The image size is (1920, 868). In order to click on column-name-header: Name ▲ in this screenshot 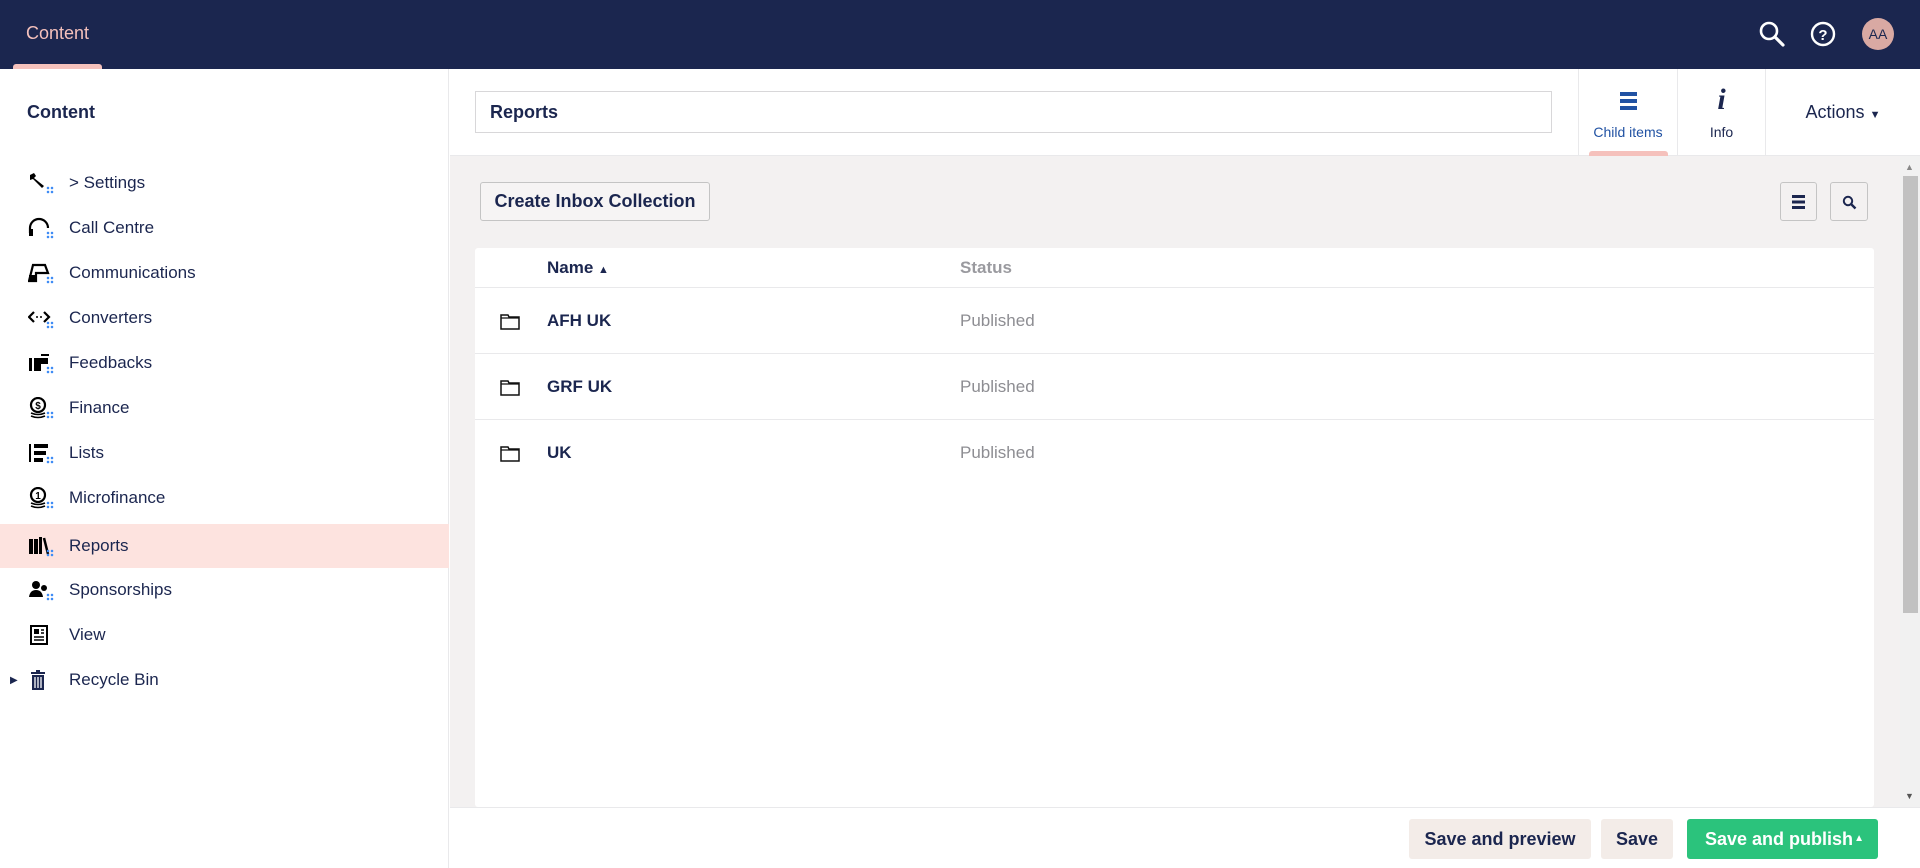, I will do `click(578, 269)`.